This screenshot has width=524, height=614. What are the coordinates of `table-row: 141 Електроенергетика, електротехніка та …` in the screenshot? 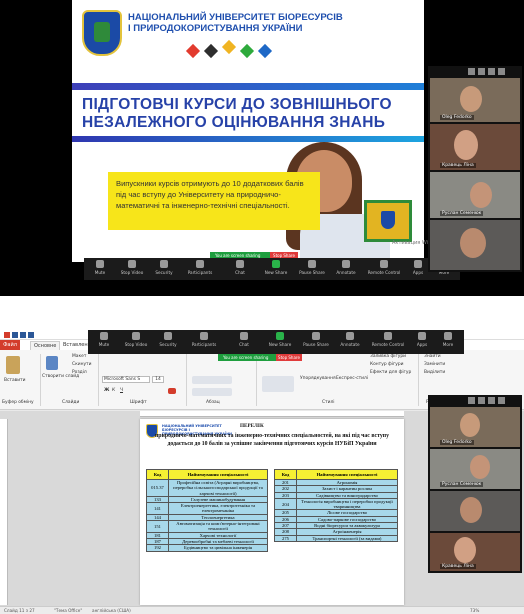 It's located at (207, 508).